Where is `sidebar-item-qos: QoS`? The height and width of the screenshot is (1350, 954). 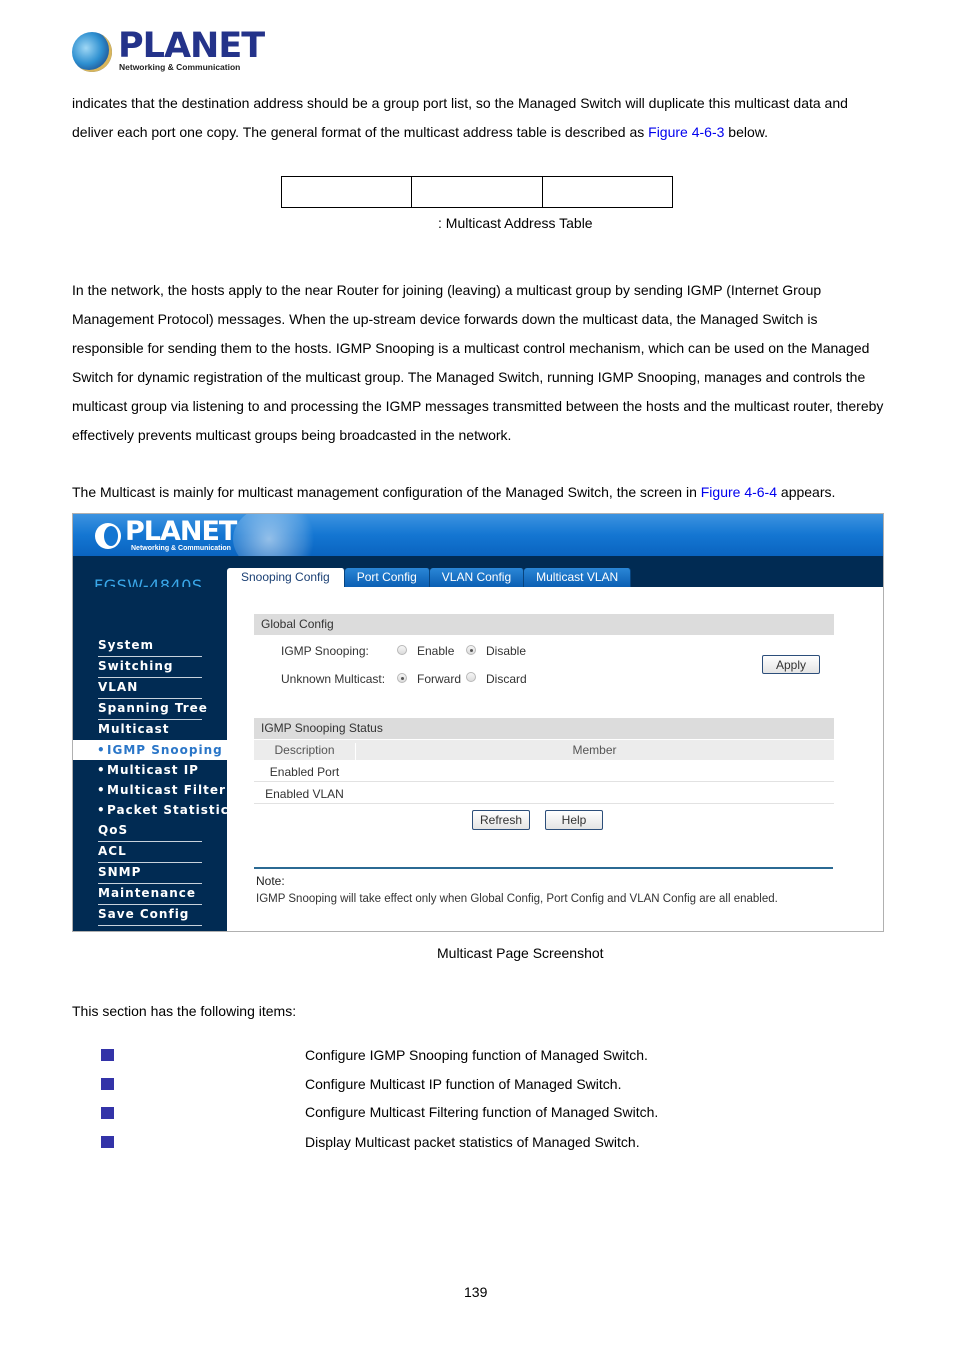
sidebar-item-qos: QoS is located at coordinates (150, 831).